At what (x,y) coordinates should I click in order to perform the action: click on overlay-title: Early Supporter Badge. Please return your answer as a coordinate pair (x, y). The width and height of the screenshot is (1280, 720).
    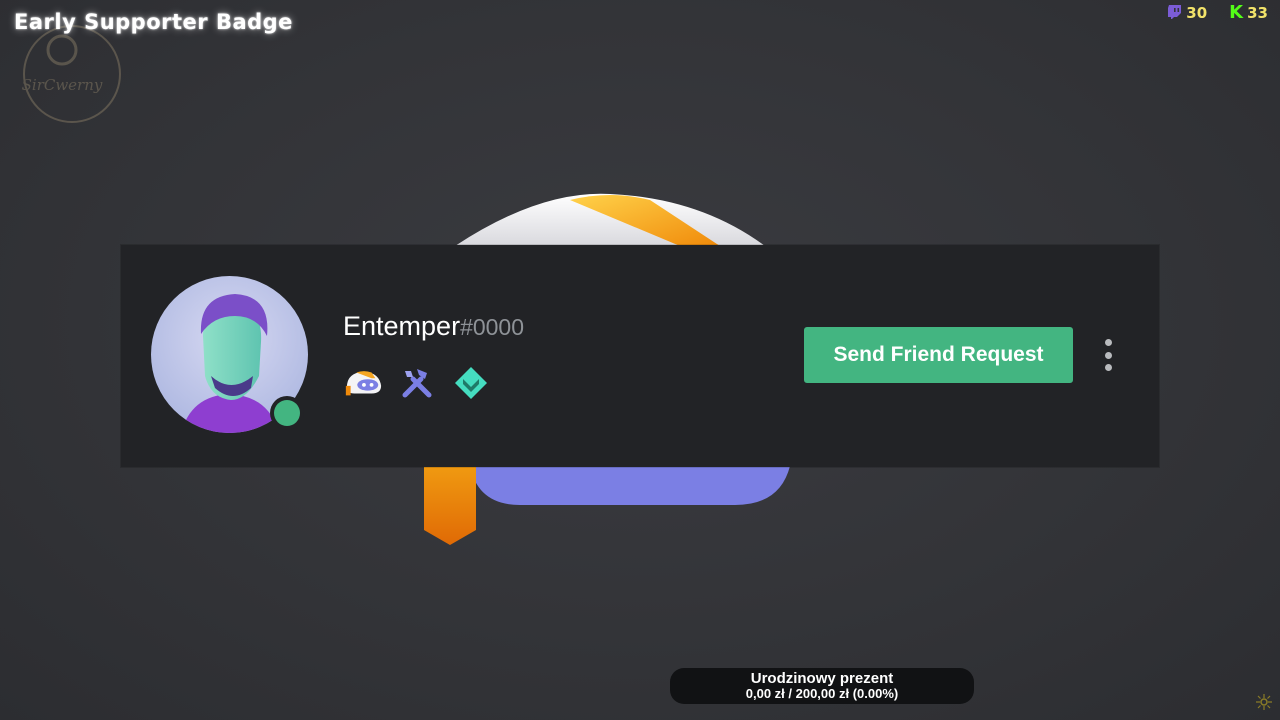
    Looking at the image, I should click on (153, 22).